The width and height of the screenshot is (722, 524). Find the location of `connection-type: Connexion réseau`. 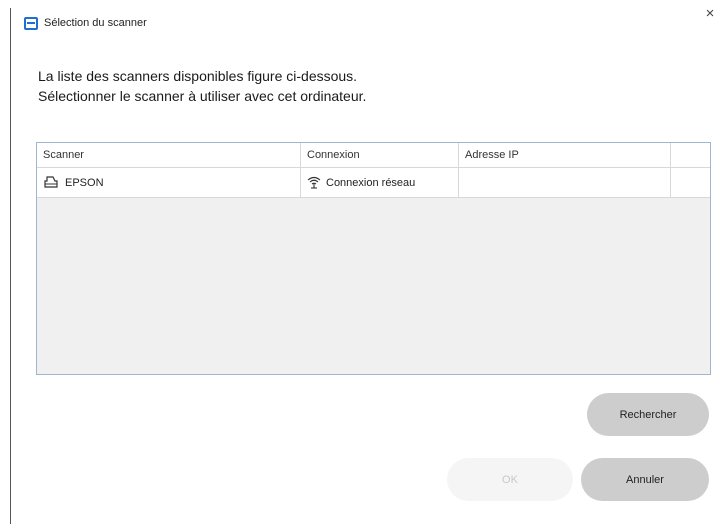

connection-type: Connexion réseau is located at coordinates (371, 182).